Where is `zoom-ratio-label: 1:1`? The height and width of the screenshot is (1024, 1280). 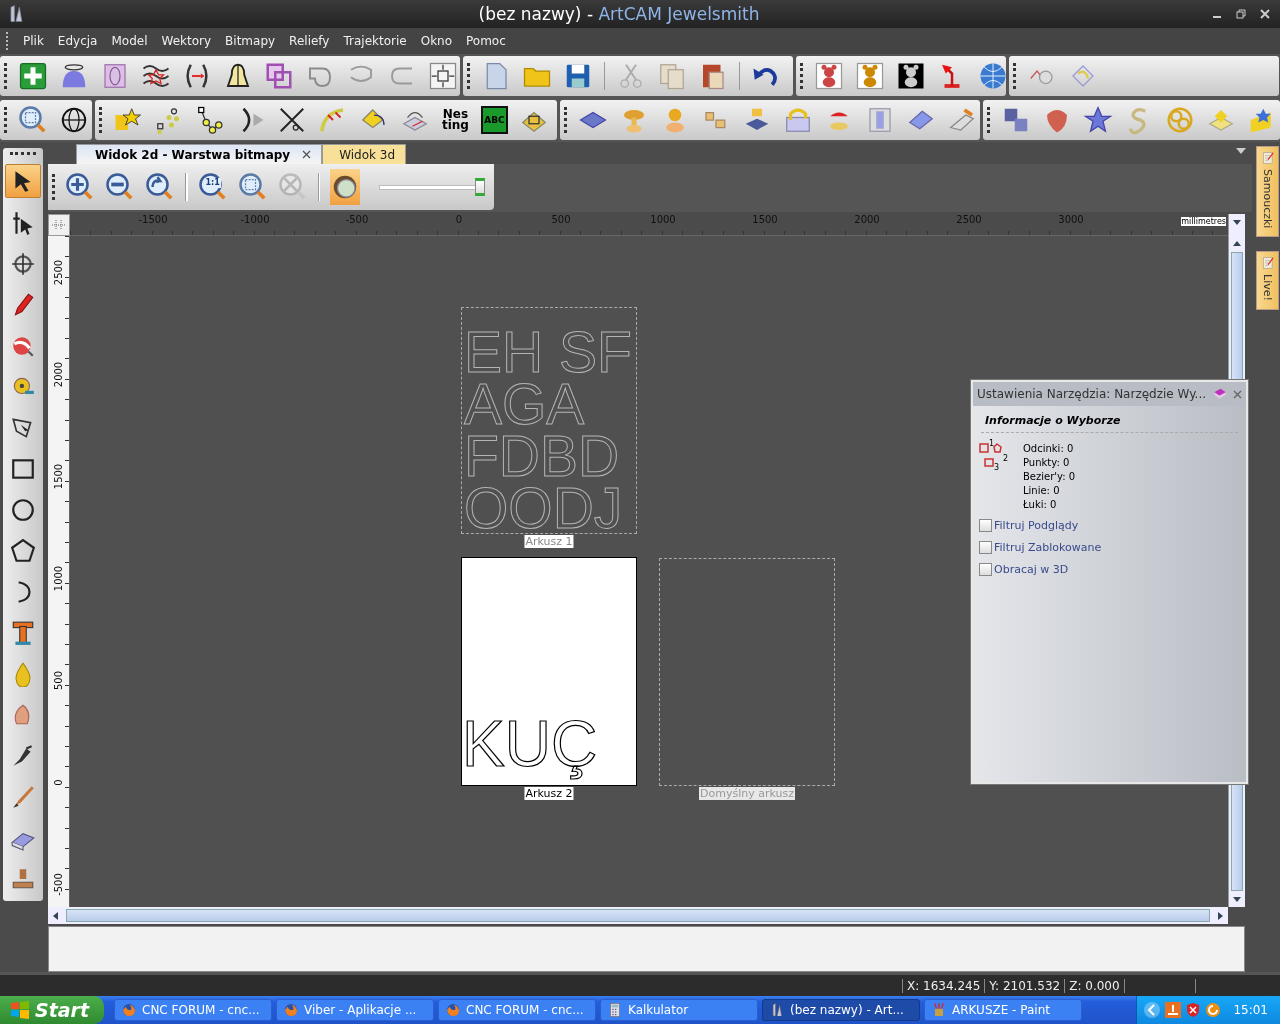 zoom-ratio-label: 1:1 is located at coordinates (212, 183).